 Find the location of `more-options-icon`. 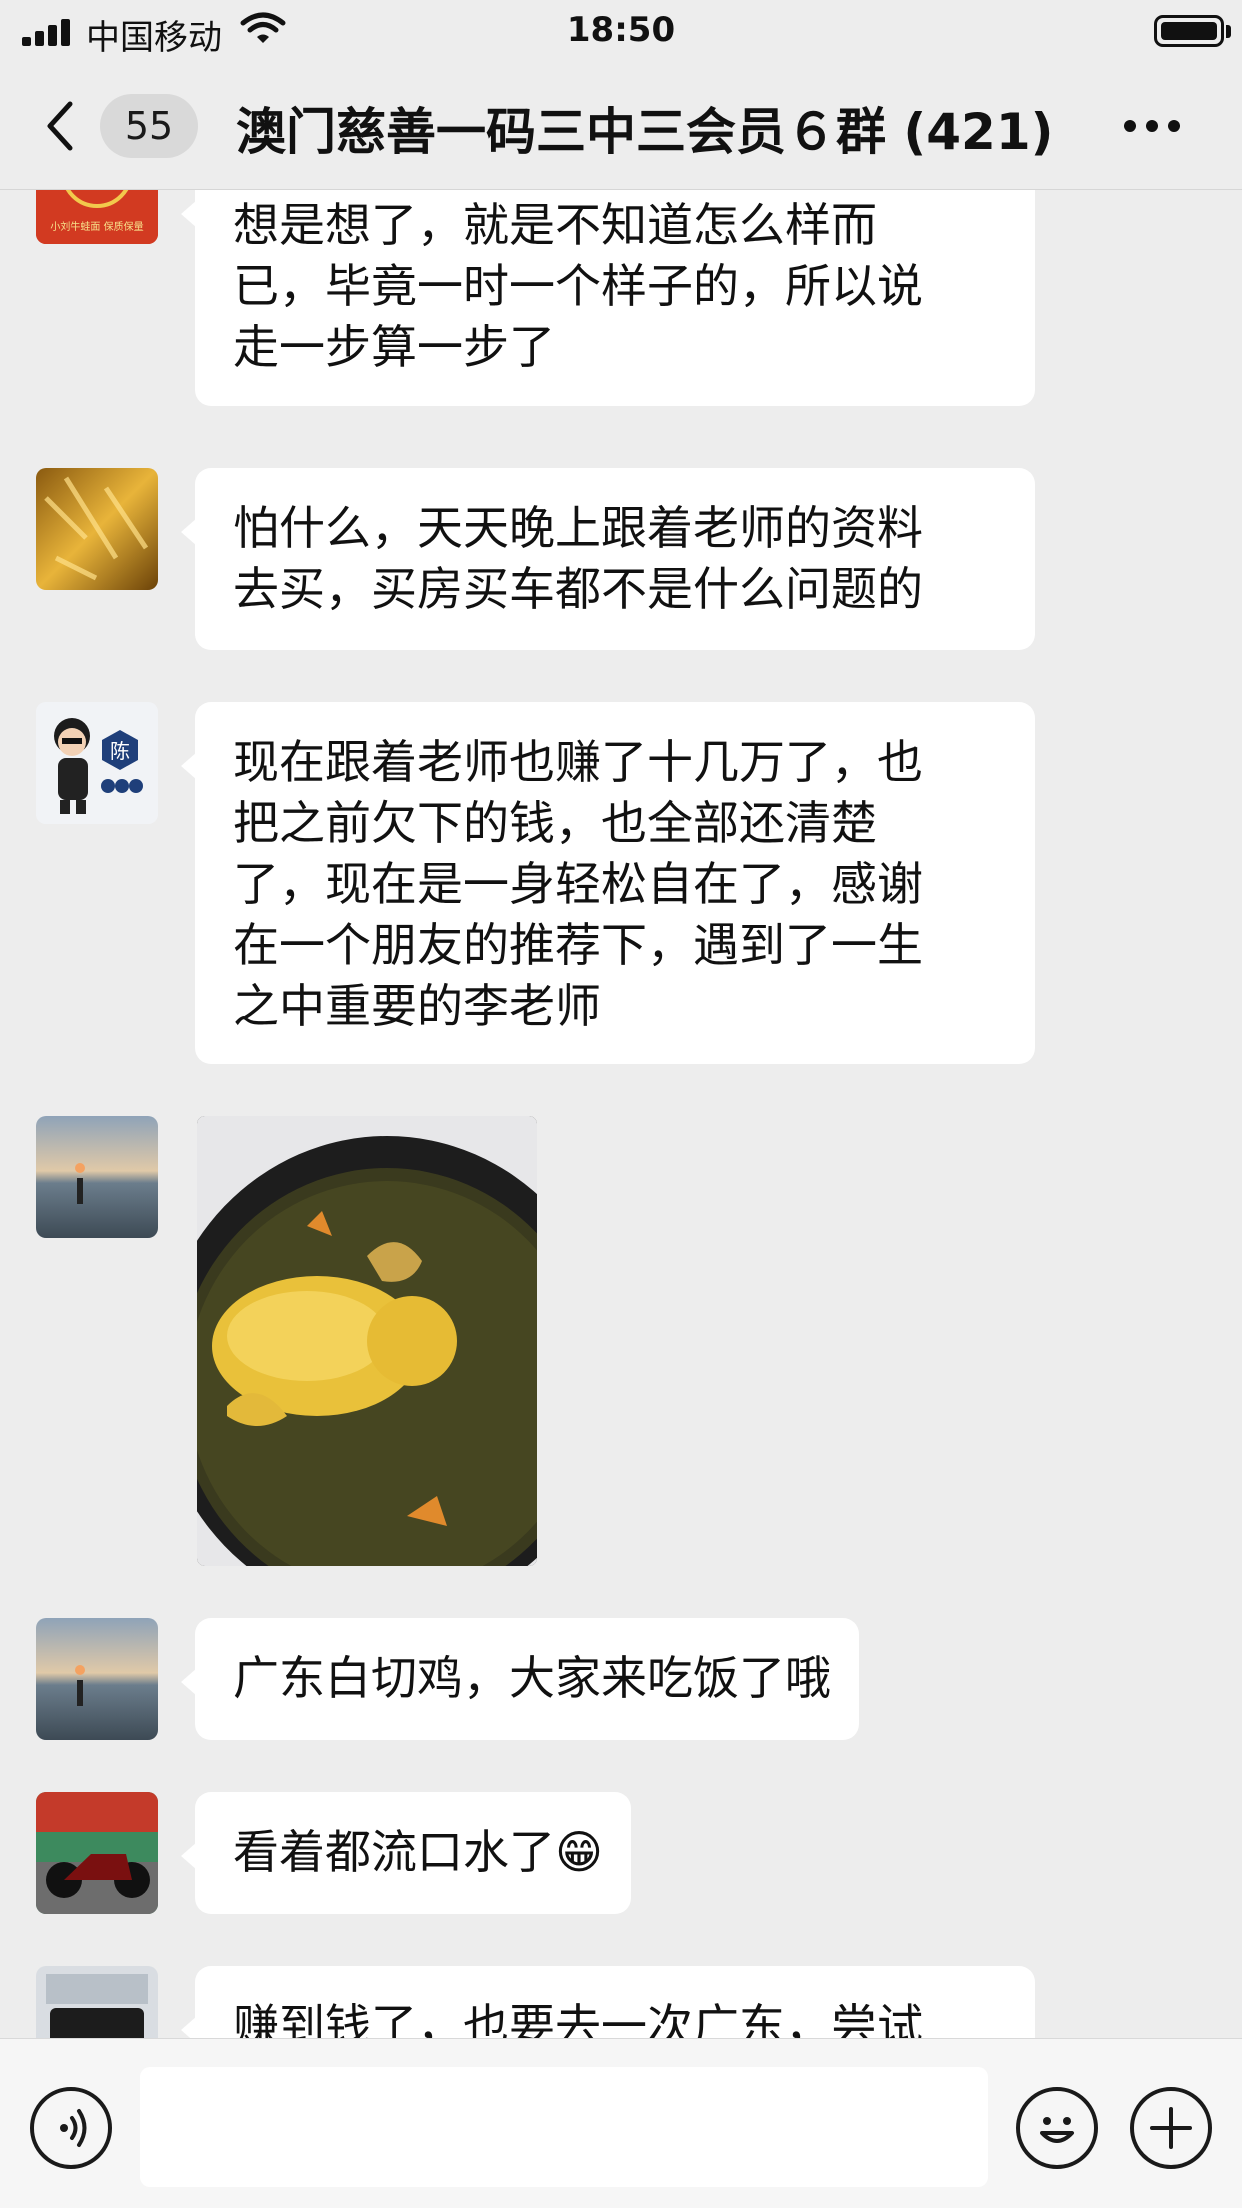

more-options-icon is located at coordinates (1152, 127).